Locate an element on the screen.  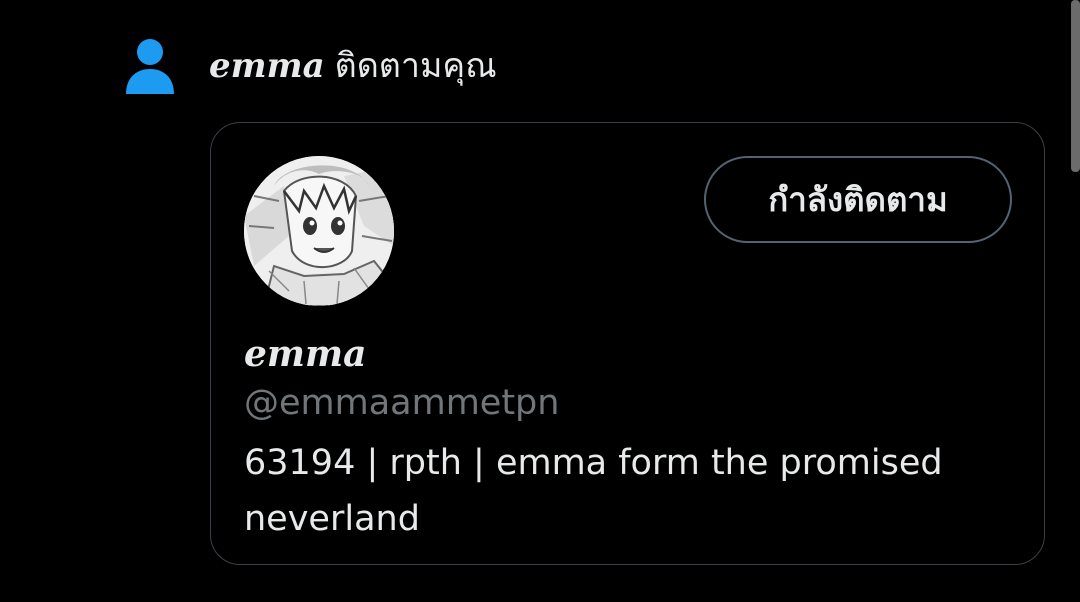
scrollbar is located at coordinates (1075, 86).